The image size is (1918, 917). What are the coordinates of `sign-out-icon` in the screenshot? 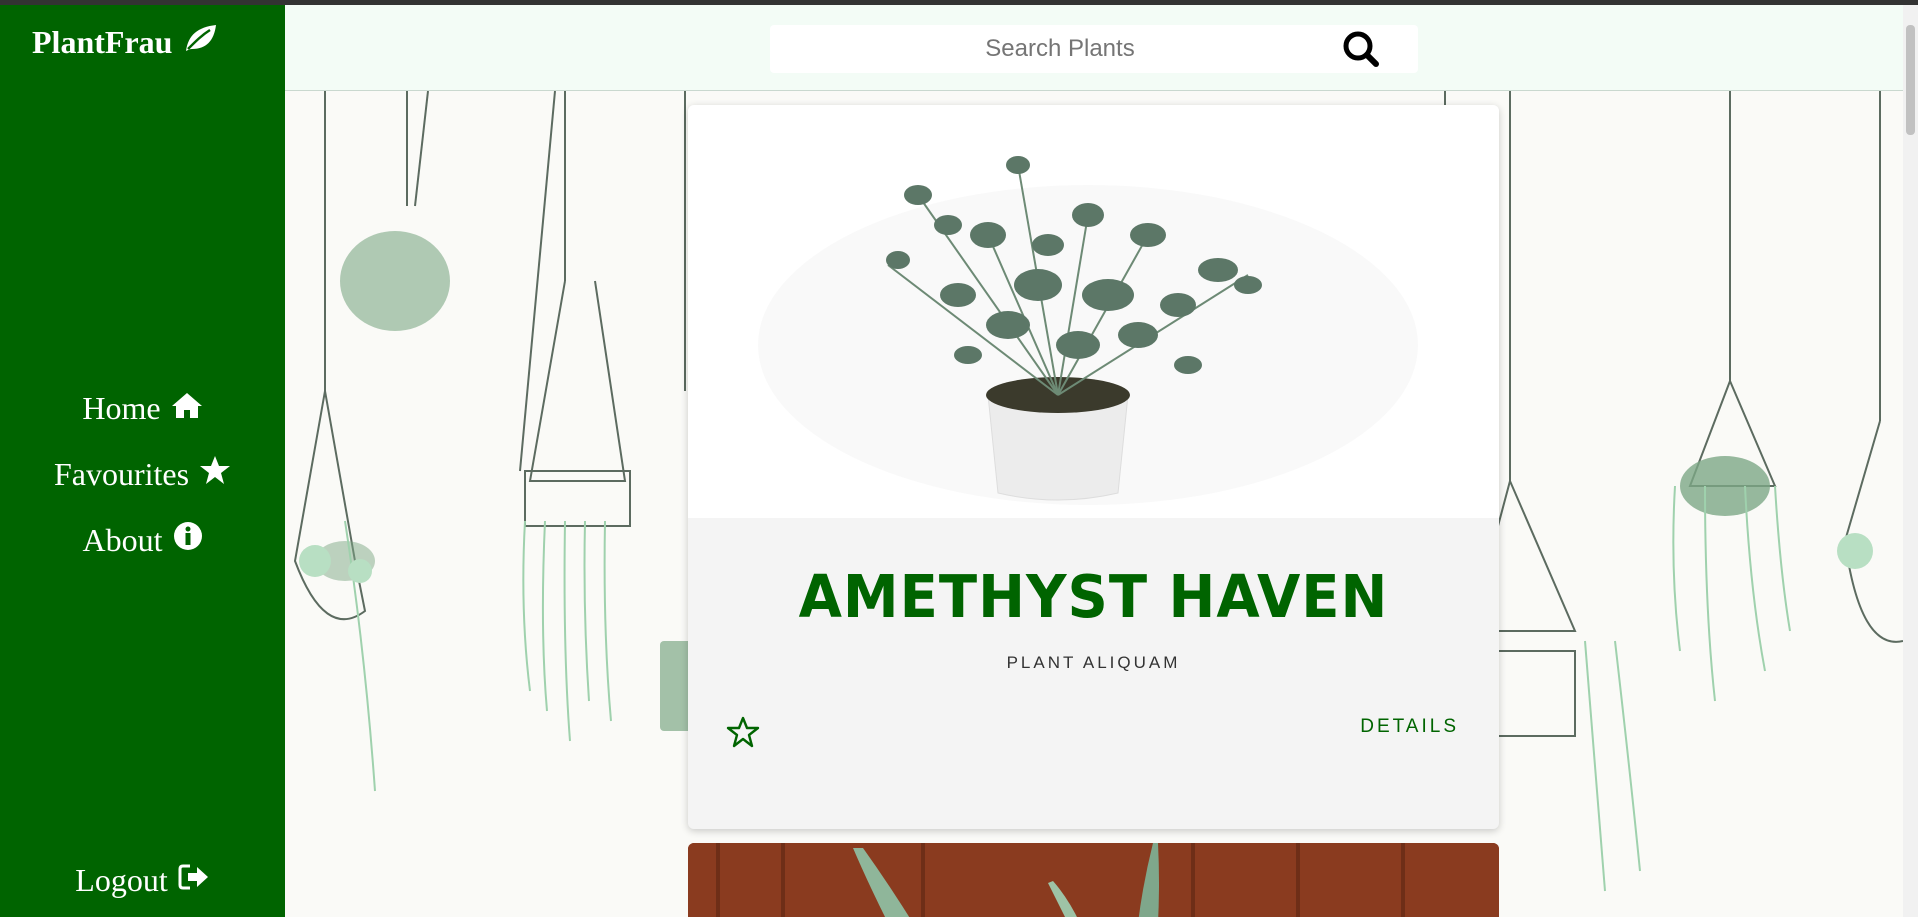 It's located at (194, 880).